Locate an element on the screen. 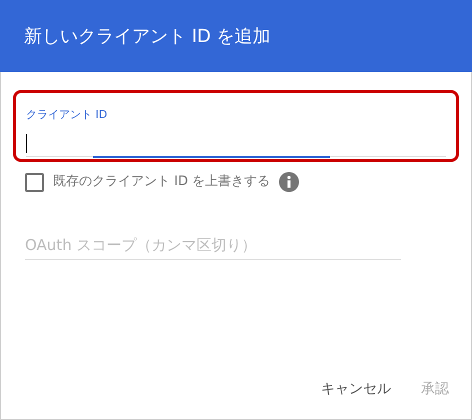  info-icon is located at coordinates (289, 182).